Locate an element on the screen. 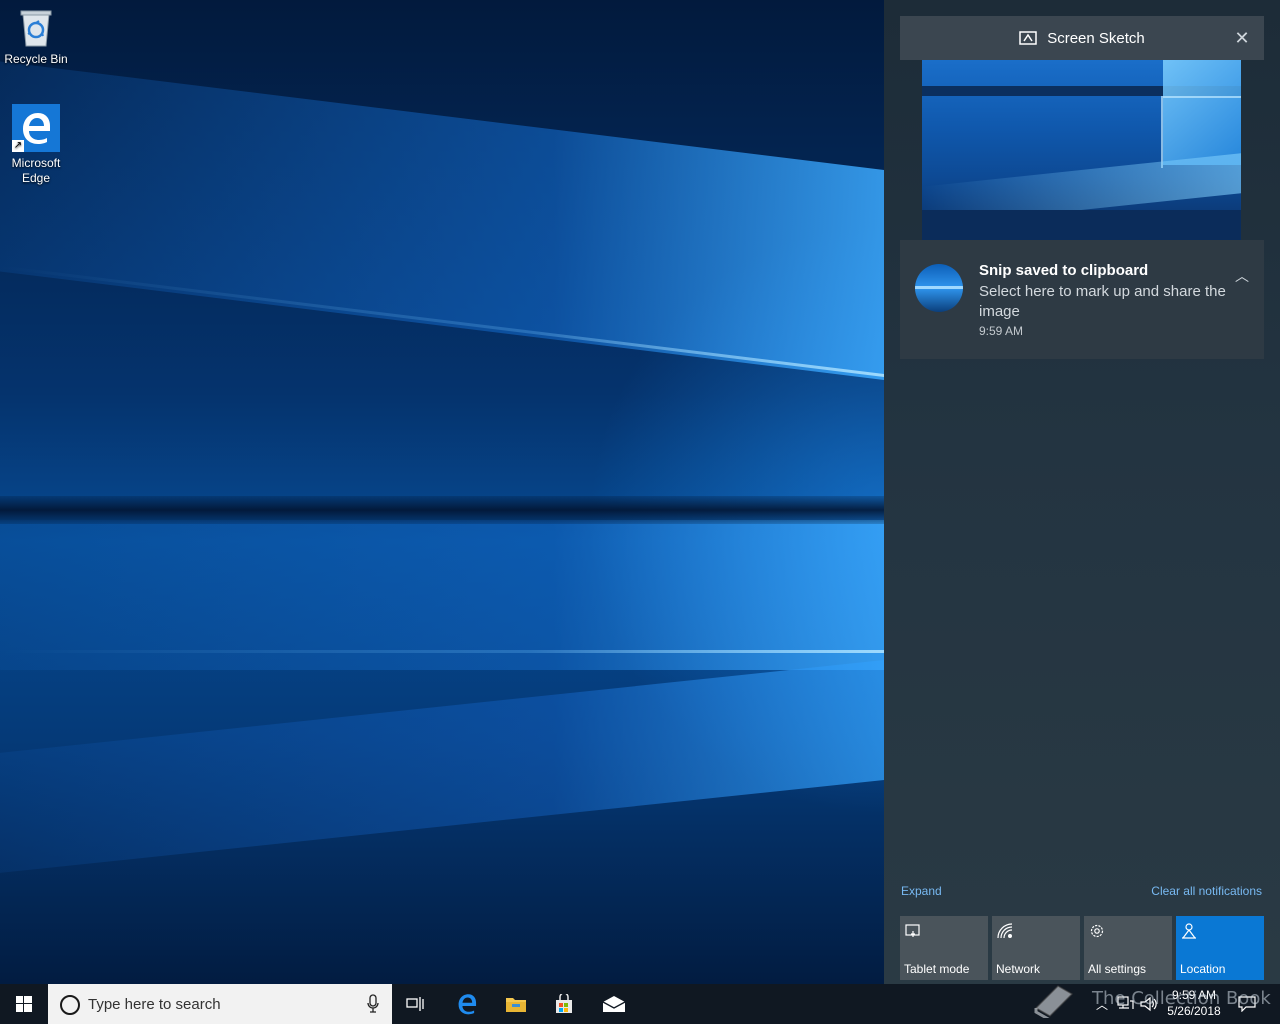  quick-action-label: Tablet mode is located at coordinates (937, 969).